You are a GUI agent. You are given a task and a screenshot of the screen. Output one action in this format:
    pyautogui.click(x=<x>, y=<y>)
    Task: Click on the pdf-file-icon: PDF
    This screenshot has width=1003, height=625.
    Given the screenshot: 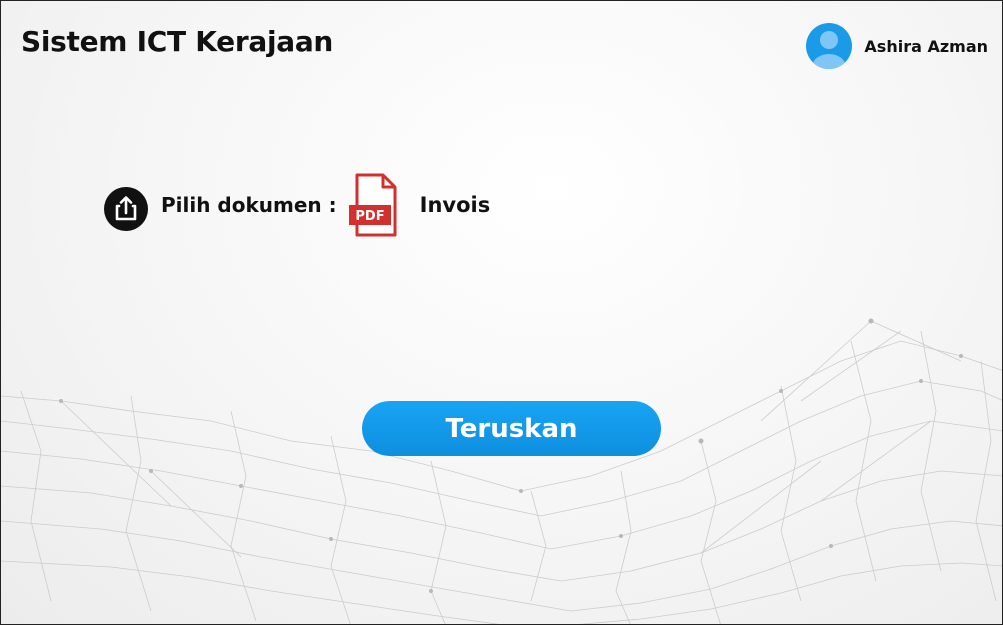 What is the action you would take?
    pyautogui.click(x=375, y=205)
    